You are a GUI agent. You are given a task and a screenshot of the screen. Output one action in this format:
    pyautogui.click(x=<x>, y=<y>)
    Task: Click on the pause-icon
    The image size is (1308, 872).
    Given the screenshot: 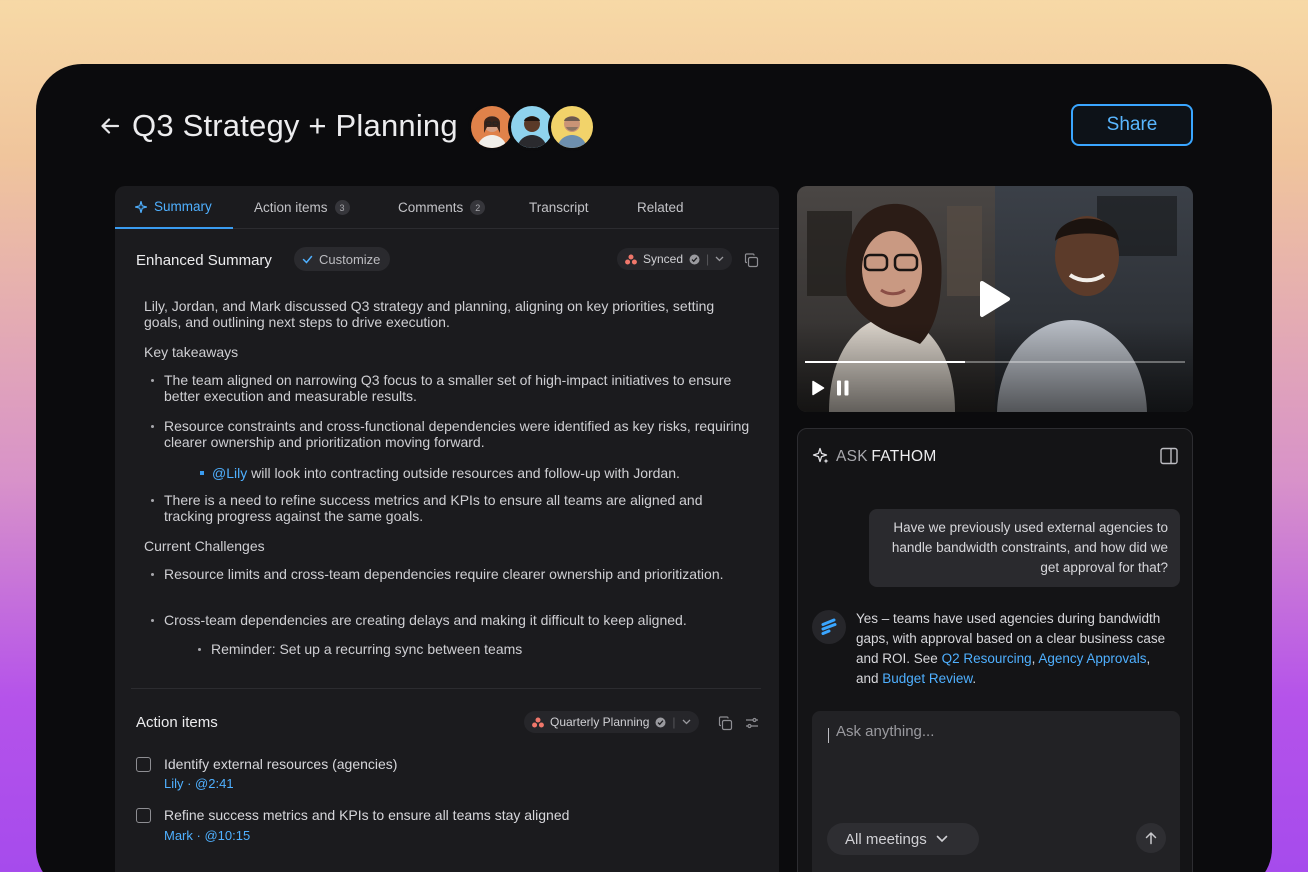 What is the action you would take?
    pyautogui.click(x=843, y=390)
    